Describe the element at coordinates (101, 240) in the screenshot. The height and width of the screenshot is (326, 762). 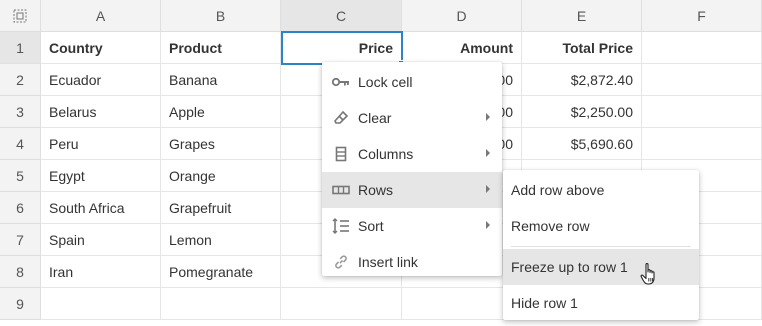
I see `cell-a7: Spain` at that location.